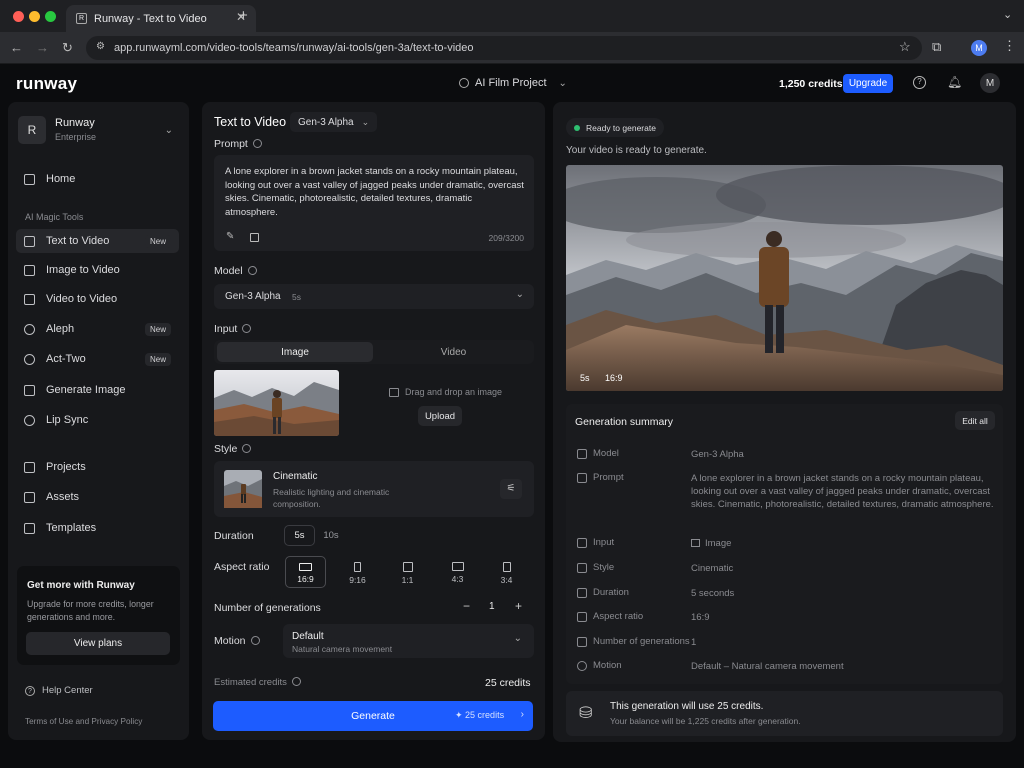 This screenshot has height=768, width=1024. I want to click on aspect-9-16-icon, so click(357, 567).